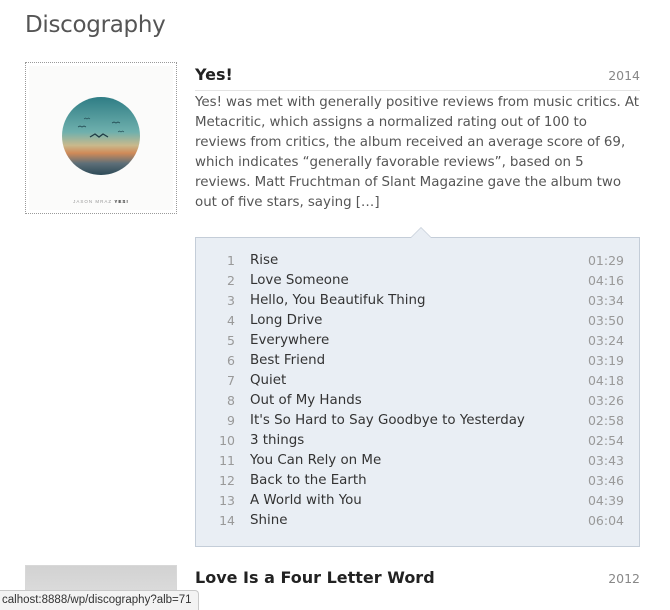 The height and width of the screenshot is (610, 670). Describe the element at coordinates (624, 578) in the screenshot. I see `album-year: 2012` at that location.